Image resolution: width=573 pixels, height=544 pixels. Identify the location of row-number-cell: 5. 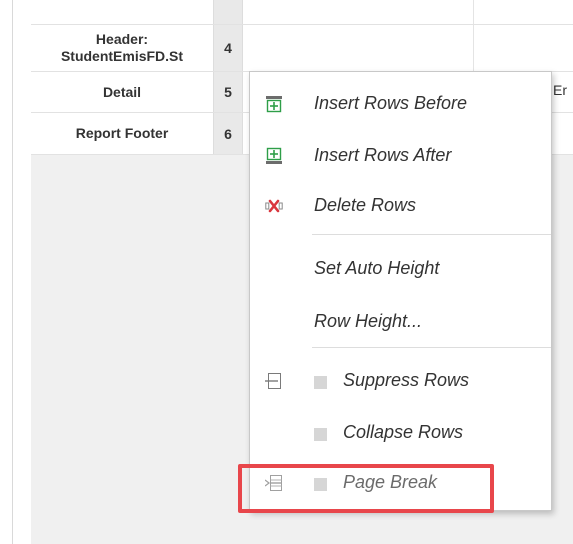
(228, 92).